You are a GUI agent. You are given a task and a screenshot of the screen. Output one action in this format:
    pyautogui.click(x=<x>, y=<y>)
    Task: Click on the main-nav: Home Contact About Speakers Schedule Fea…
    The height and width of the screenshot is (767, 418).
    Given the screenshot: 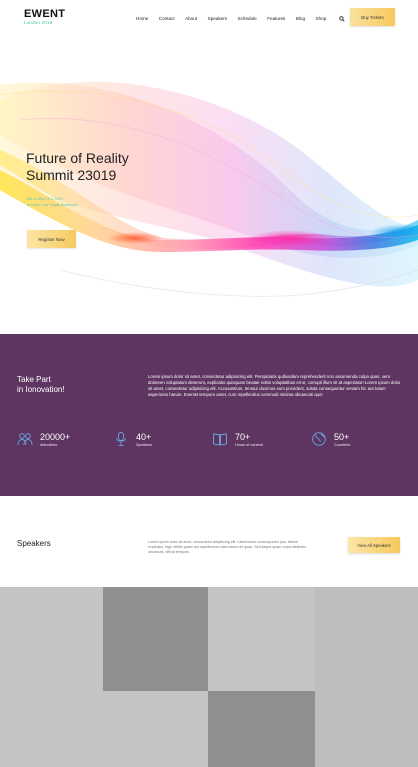 What is the action you would take?
    pyautogui.click(x=236, y=19)
    